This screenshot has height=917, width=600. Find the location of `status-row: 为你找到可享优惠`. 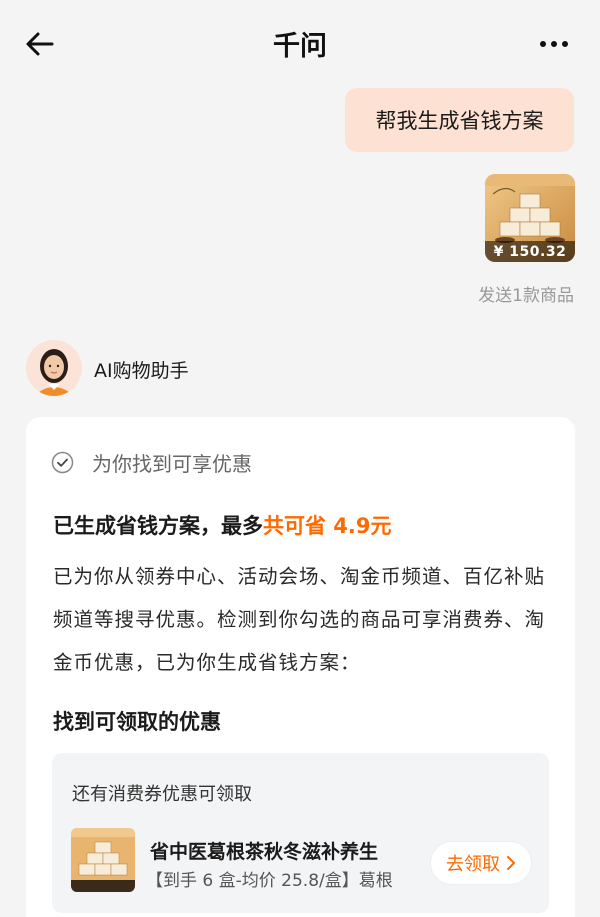

status-row: 为你找到可享优惠 is located at coordinates (151, 462).